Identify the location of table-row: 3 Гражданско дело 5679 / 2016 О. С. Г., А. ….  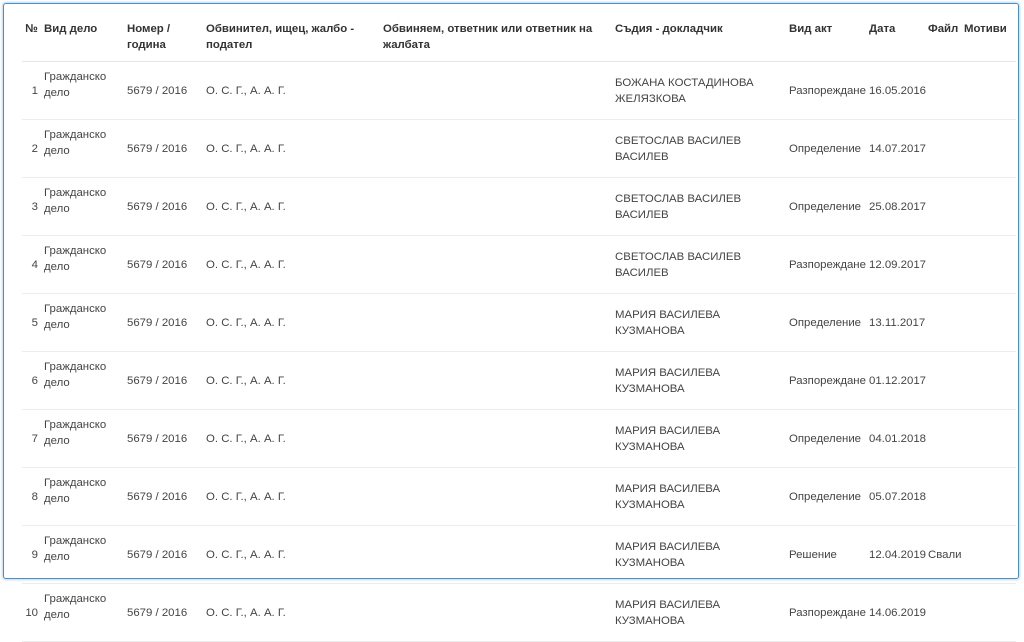
(519, 206).